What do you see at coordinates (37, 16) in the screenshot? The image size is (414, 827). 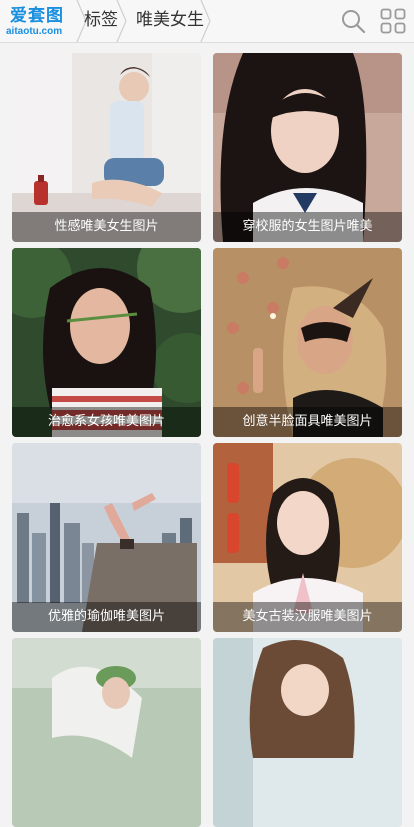 I see `logo-text: 爱套图` at bounding box center [37, 16].